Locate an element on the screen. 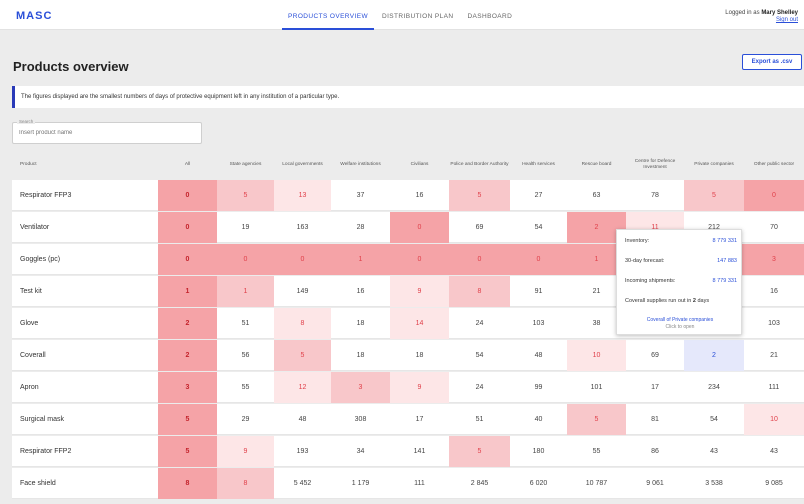 This screenshot has height=504, width=804. days-left-cell: 55 is located at coordinates (596, 451).